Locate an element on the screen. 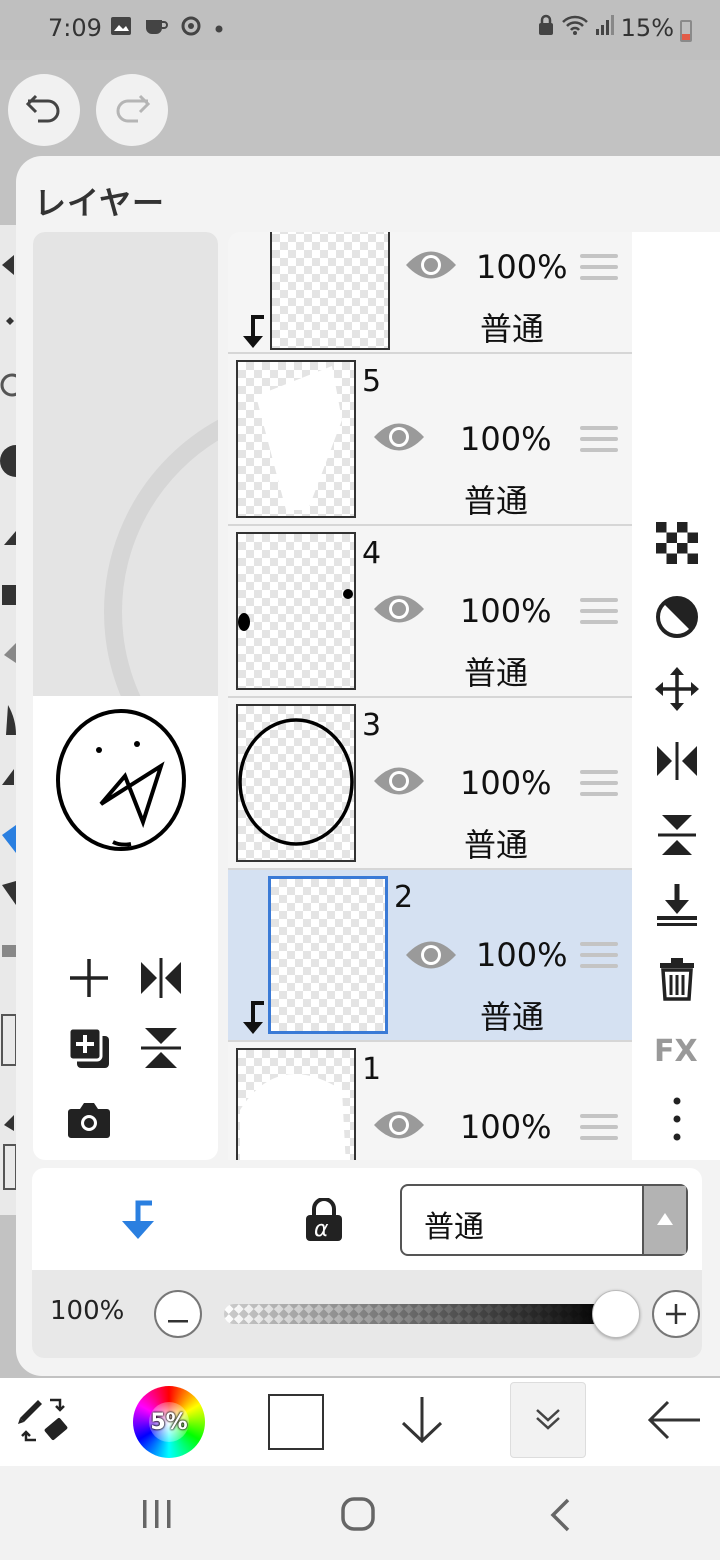 This screenshot has height=1560, width=720. layer-number: 2 is located at coordinates (404, 897).